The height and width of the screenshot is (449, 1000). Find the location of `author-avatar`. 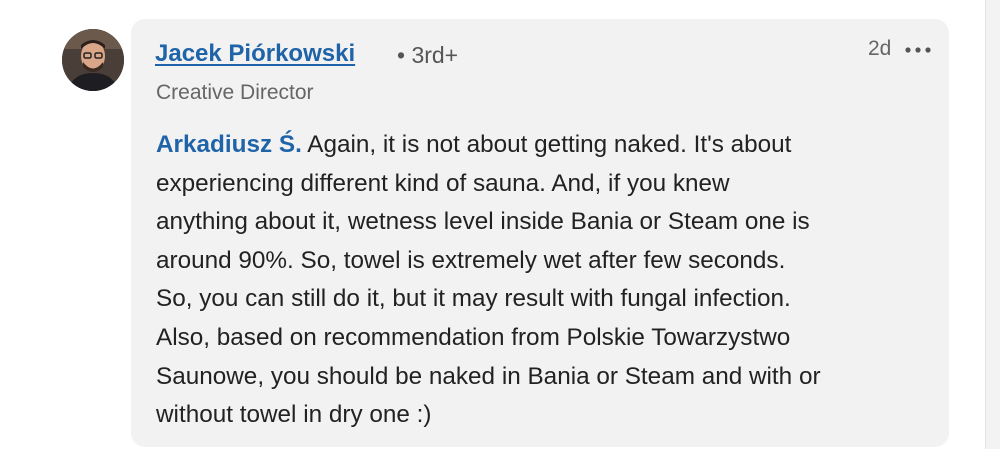

author-avatar is located at coordinates (93, 60).